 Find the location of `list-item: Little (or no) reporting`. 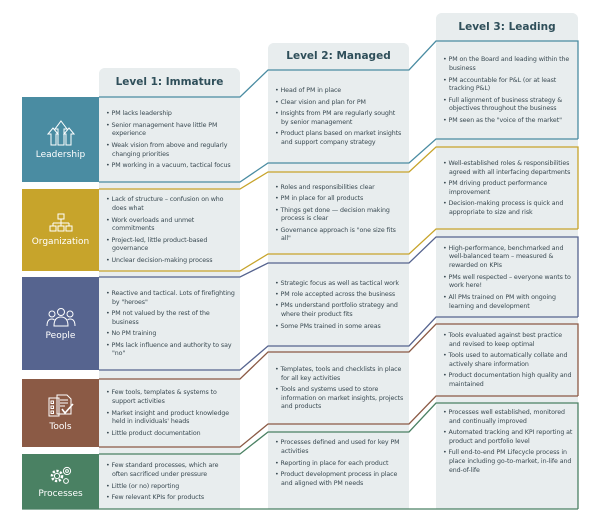

list-item: Little (or no) reporting is located at coordinates (170, 487).